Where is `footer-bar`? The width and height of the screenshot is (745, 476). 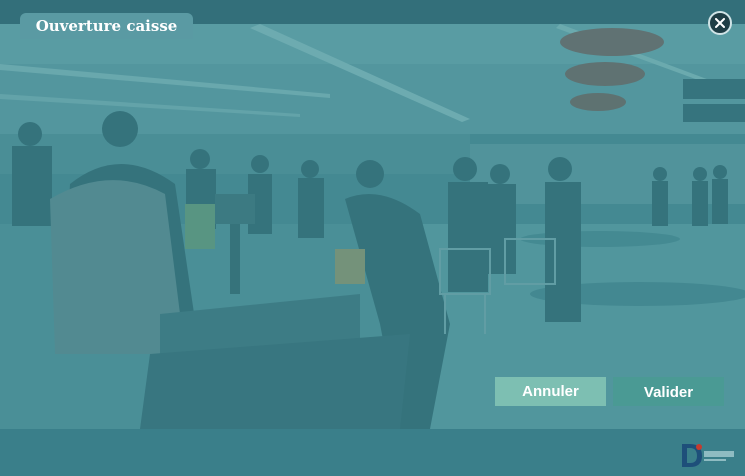
footer-bar is located at coordinates (372, 452).